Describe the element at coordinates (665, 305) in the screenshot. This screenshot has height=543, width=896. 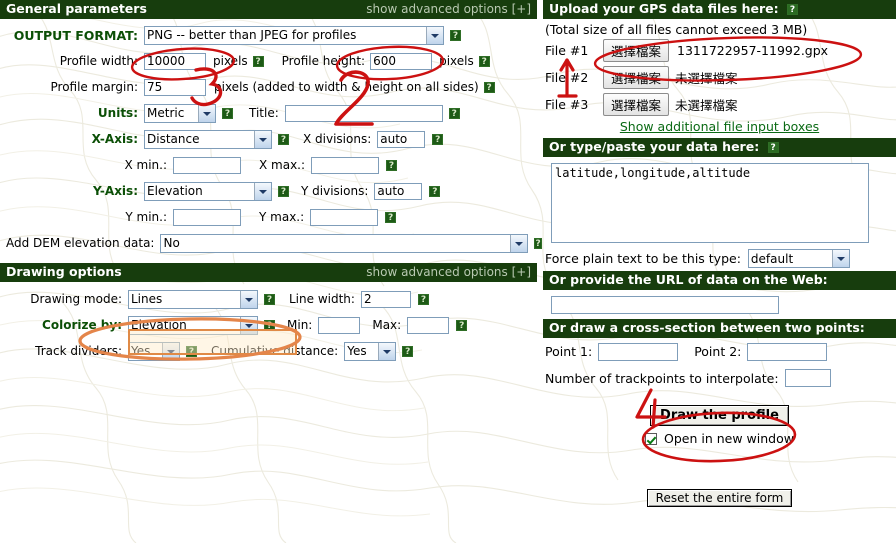
I see `url-field` at that location.